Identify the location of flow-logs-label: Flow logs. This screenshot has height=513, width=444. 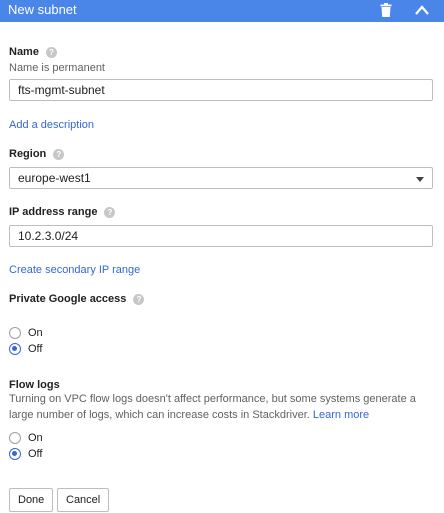
(34, 385).